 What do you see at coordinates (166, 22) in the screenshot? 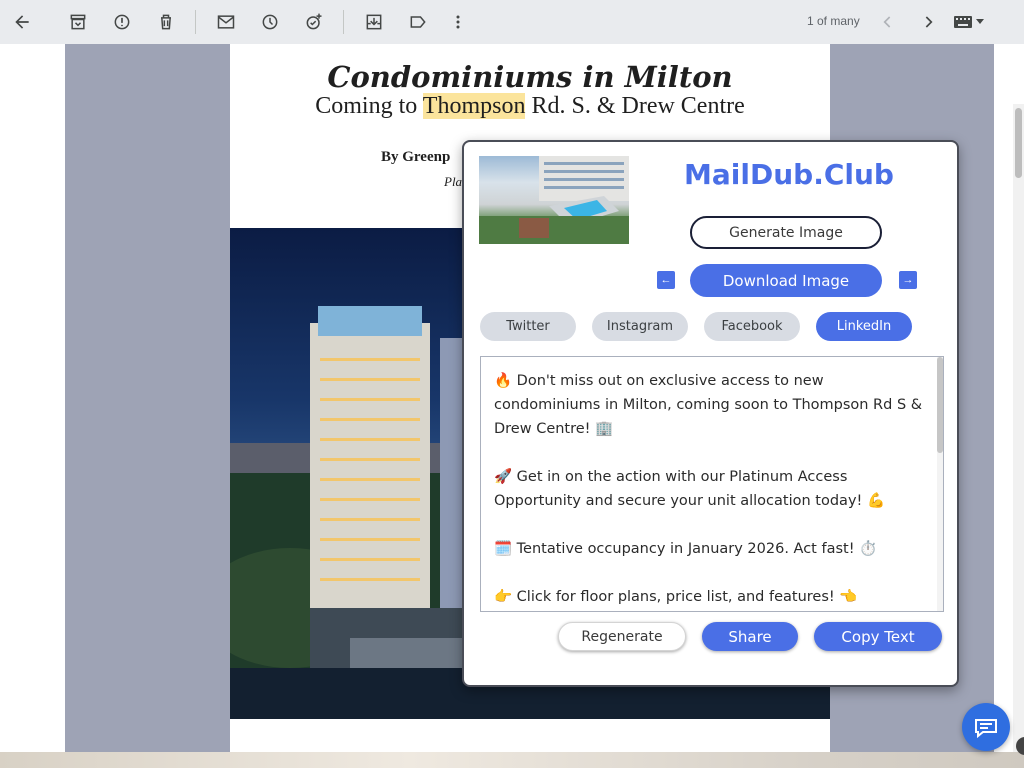
I see `delete-icon` at bounding box center [166, 22].